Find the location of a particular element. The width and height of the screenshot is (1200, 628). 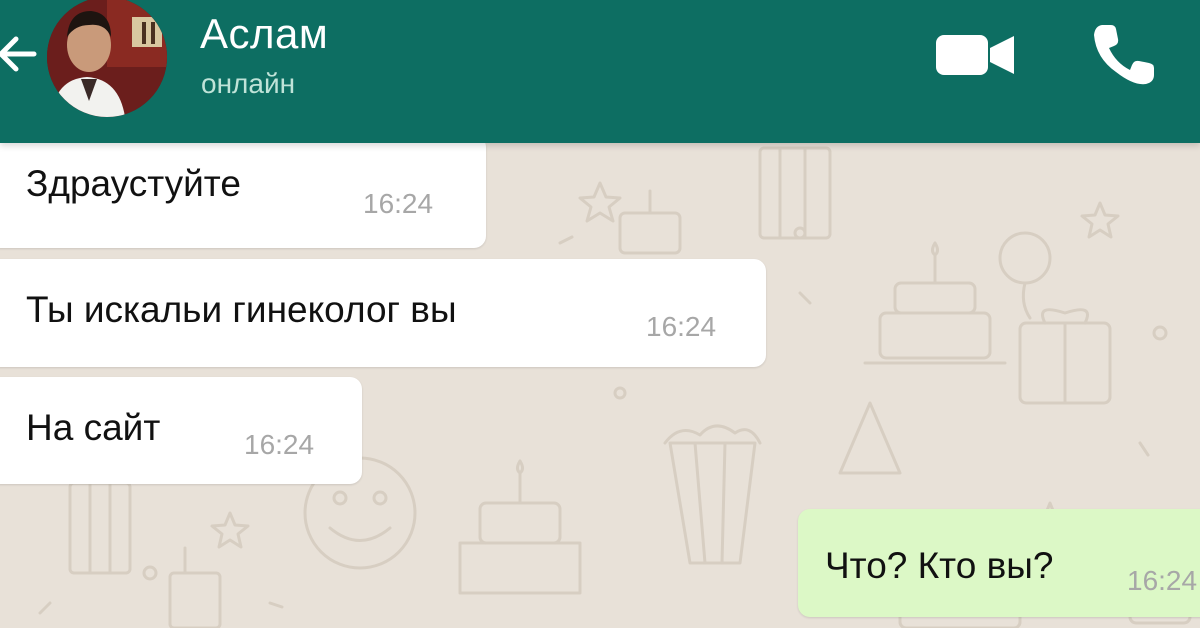

voice-call-button is located at coordinates (1123, 55).